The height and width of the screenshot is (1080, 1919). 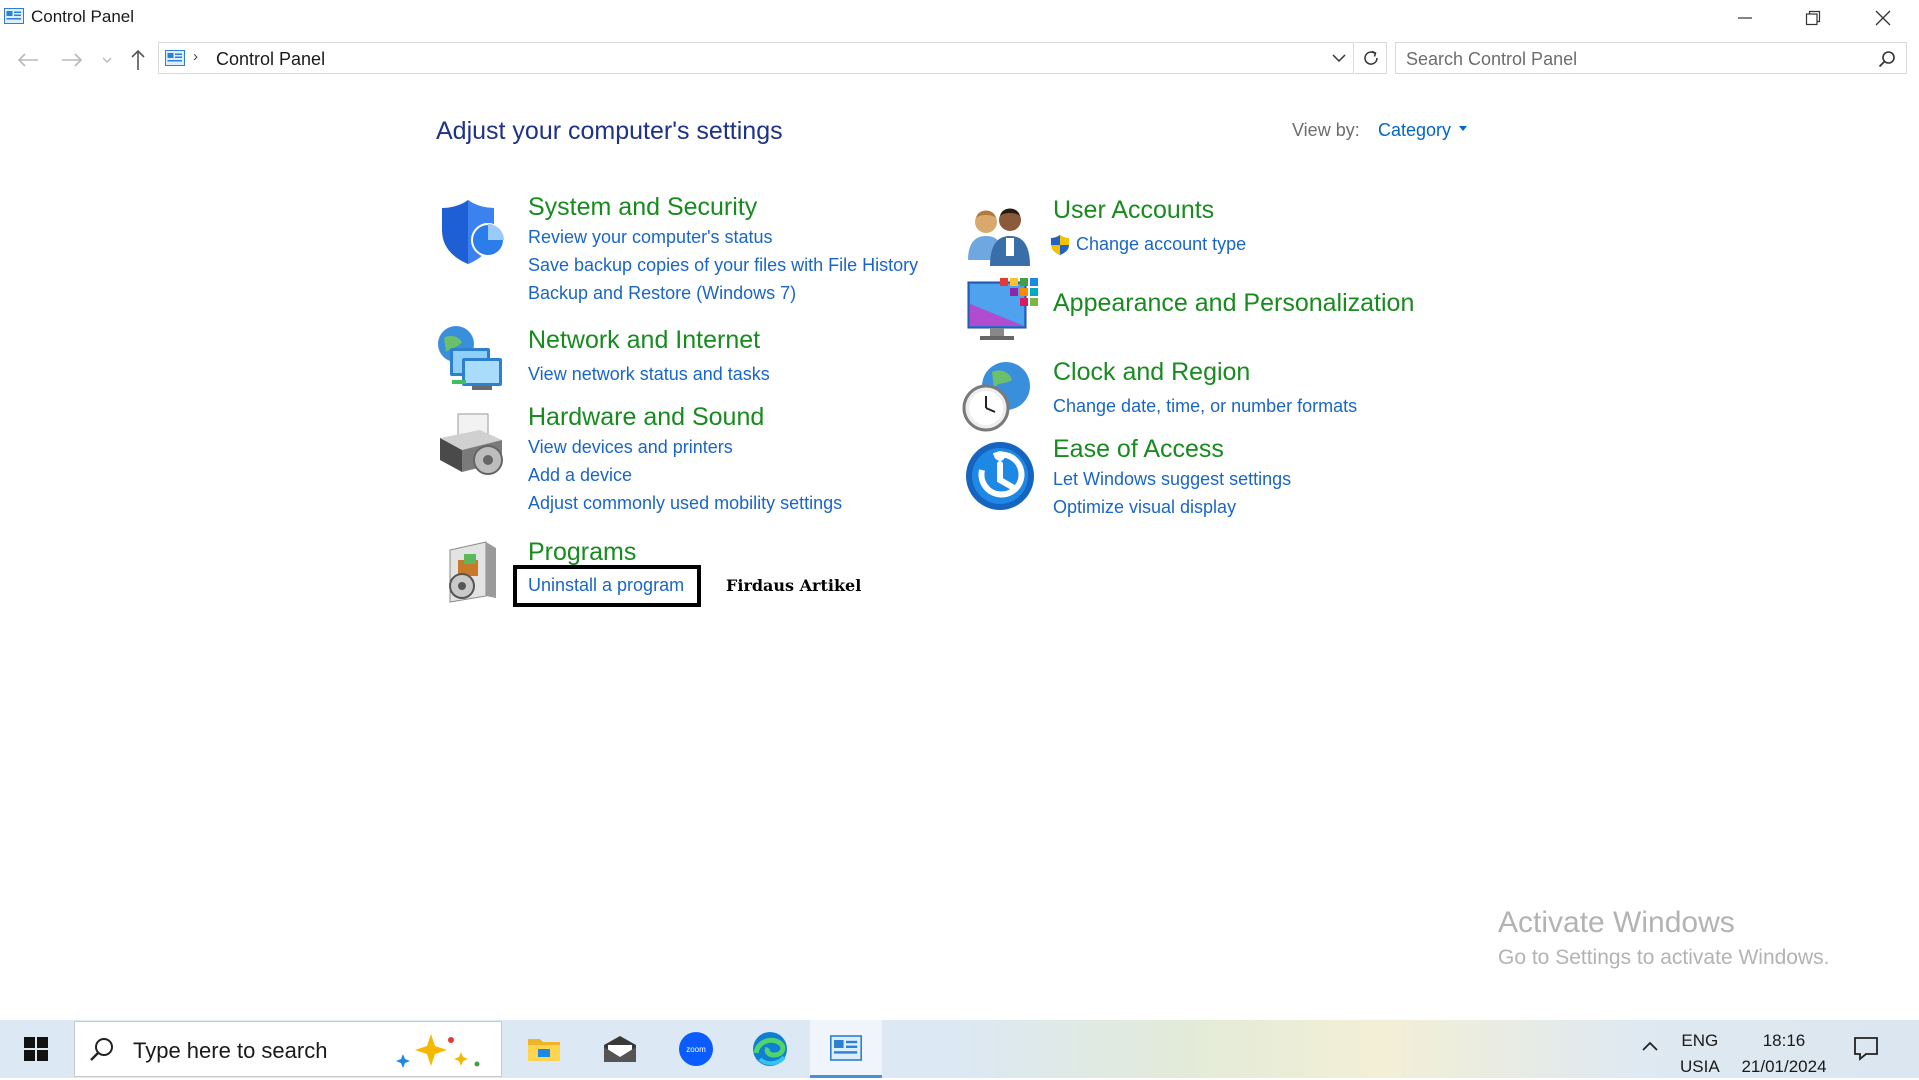 I want to click on arrow-right-icon, so click(x=72, y=60).